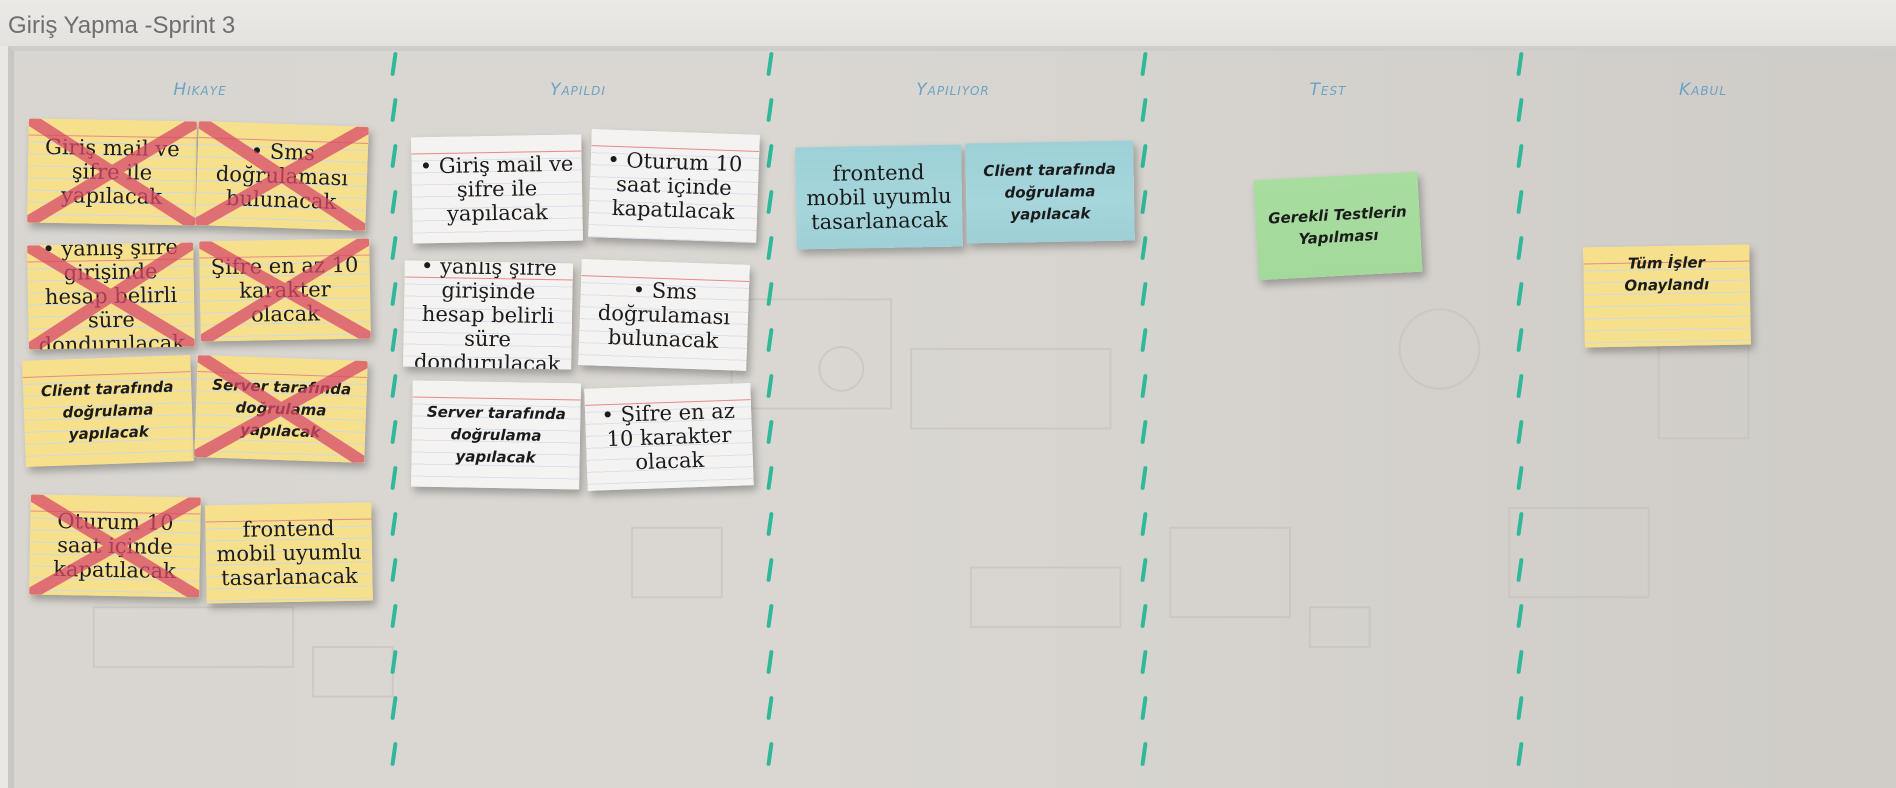 Image resolution: width=1896 pixels, height=788 pixels. Describe the element at coordinates (1667, 296) in the screenshot. I see `accept-note-tum-isler: Tüm İşler Onaylandı` at that location.